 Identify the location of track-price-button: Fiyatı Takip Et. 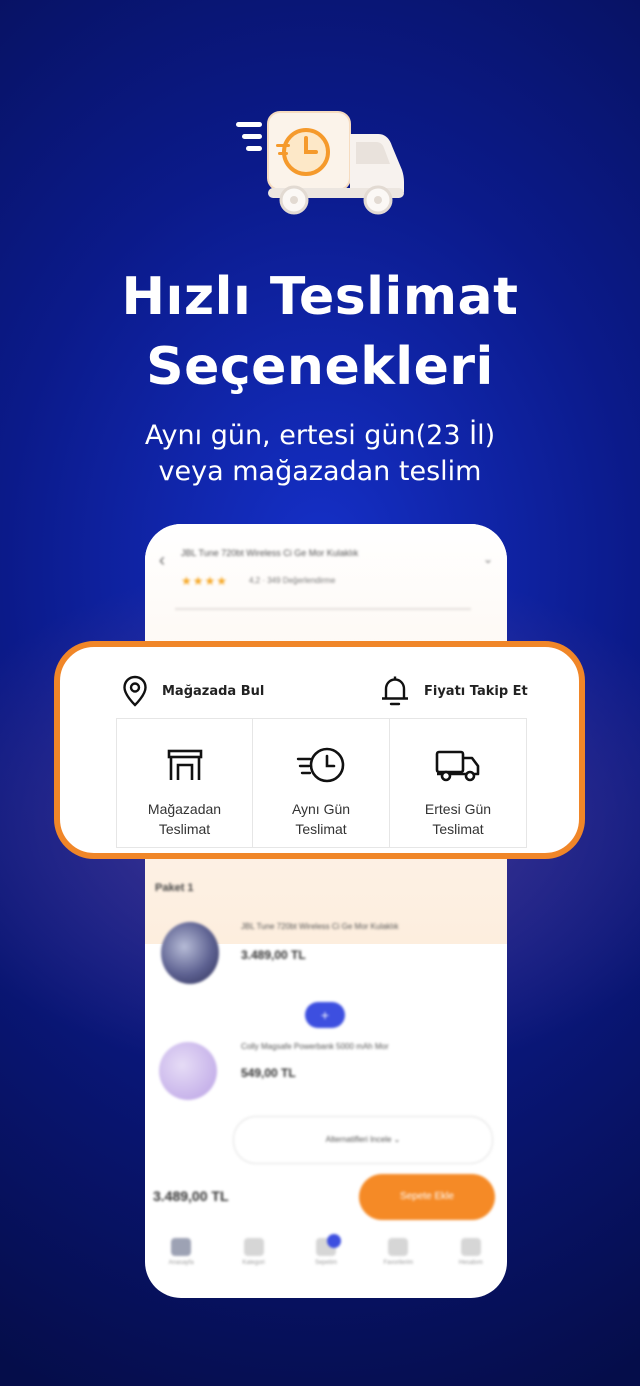
(454, 691).